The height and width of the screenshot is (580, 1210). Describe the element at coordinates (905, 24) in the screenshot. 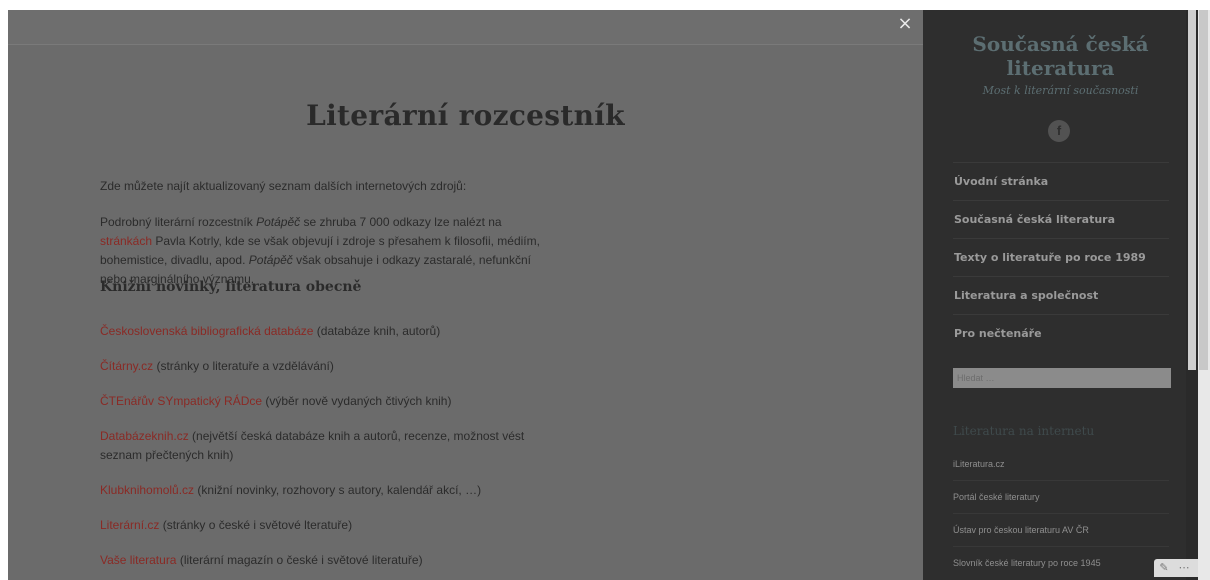

I see `close-icon: ×` at that location.